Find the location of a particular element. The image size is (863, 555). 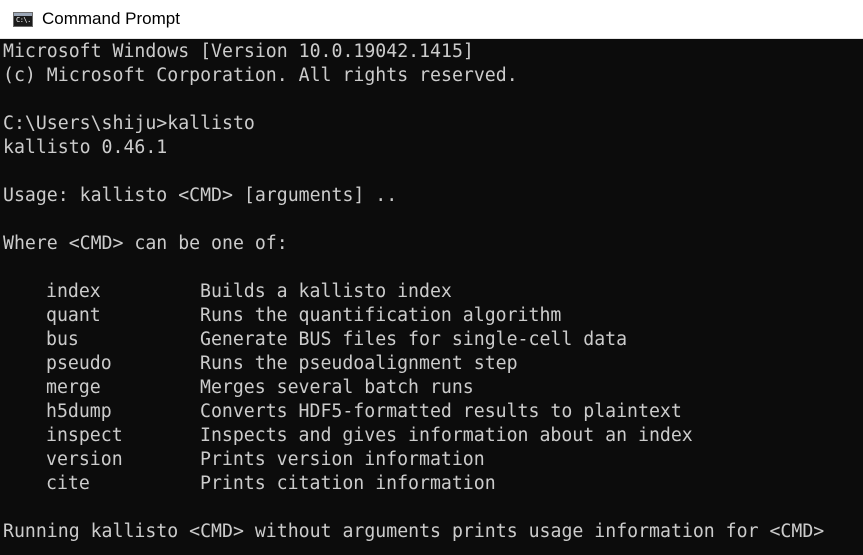

cmd-icon: C:\. is located at coordinates (23, 19).